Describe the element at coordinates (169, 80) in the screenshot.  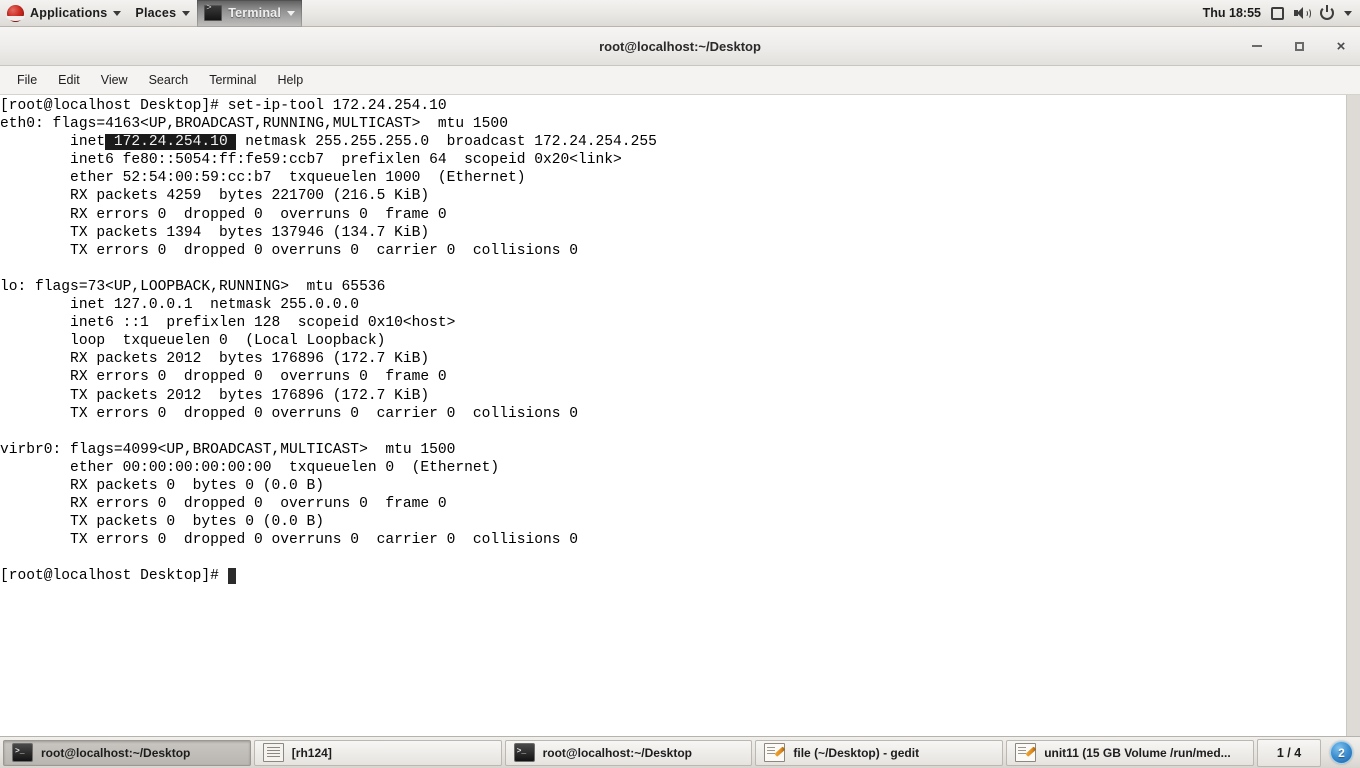
I see `menu-search: Search` at that location.